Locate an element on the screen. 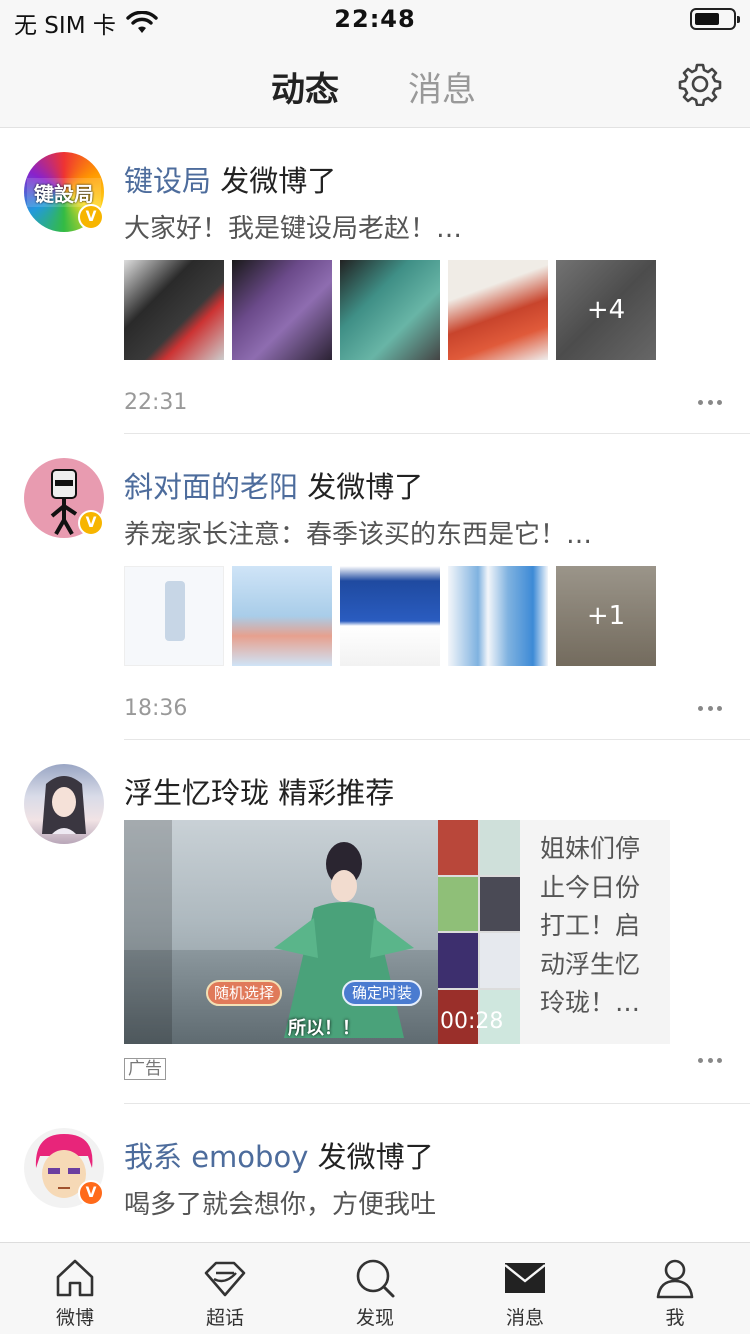 Image resolution: width=750 pixels, height=1334 pixels. tab-discover: 发现 is located at coordinates (375, 1288).